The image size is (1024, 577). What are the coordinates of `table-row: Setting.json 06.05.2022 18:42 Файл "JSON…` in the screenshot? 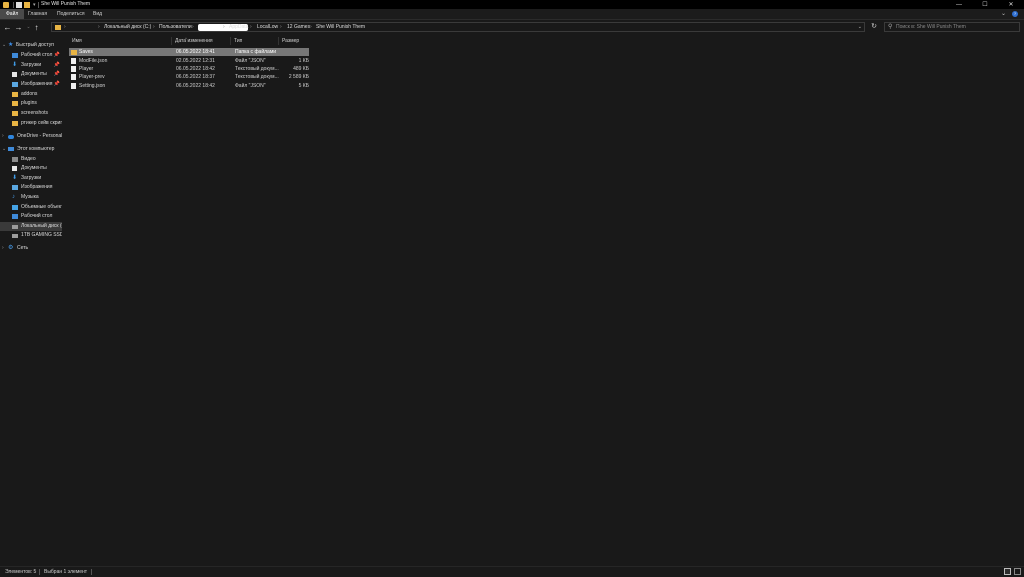 It's located at (189, 86).